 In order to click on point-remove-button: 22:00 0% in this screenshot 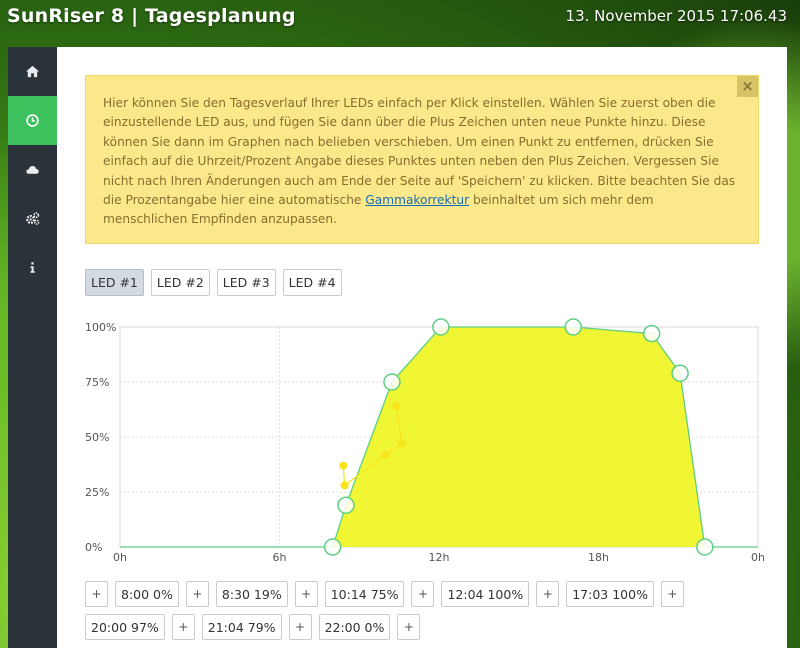, I will do `click(354, 627)`.